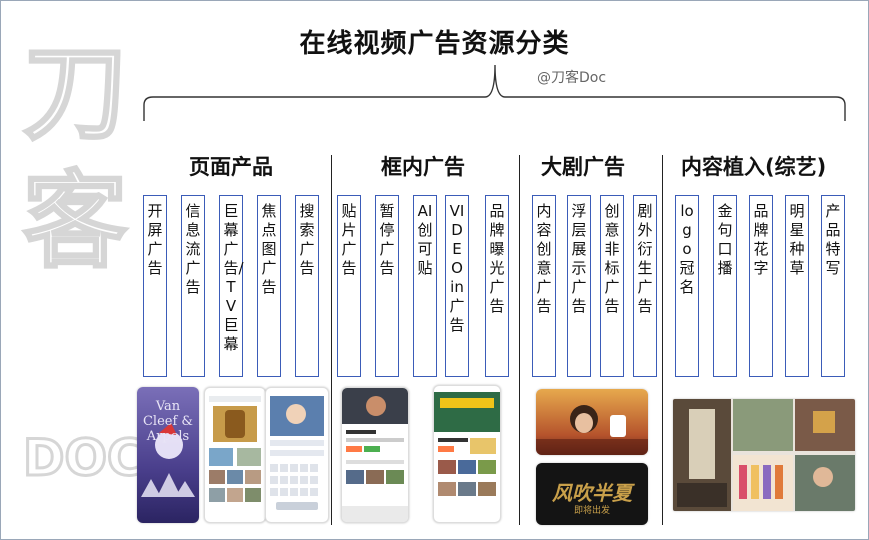 The image size is (869, 540). I want to click on pause-ad-screen, so click(375, 455).